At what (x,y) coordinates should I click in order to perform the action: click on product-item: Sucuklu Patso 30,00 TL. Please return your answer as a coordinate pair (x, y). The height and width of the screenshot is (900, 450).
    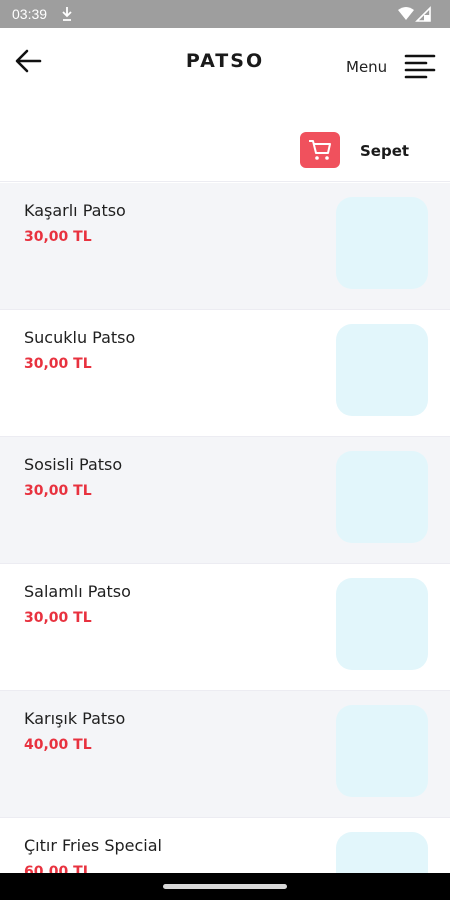
    Looking at the image, I should click on (225, 373).